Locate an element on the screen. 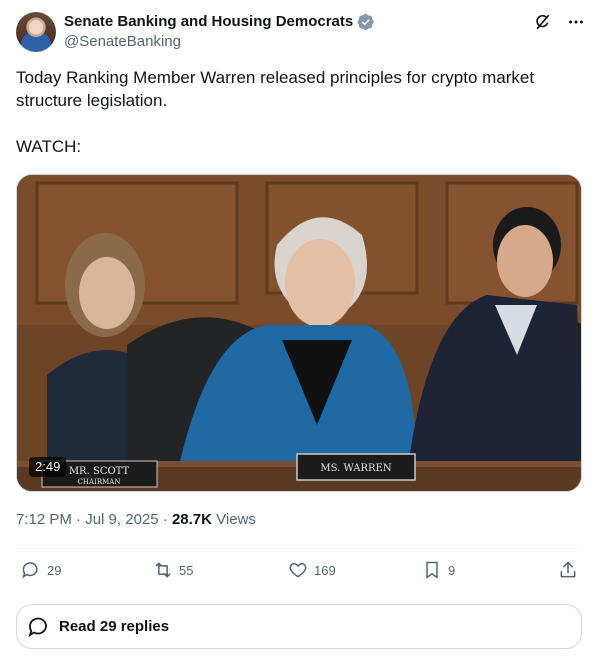 The height and width of the screenshot is (657, 598). views-label: Views is located at coordinates (236, 519).